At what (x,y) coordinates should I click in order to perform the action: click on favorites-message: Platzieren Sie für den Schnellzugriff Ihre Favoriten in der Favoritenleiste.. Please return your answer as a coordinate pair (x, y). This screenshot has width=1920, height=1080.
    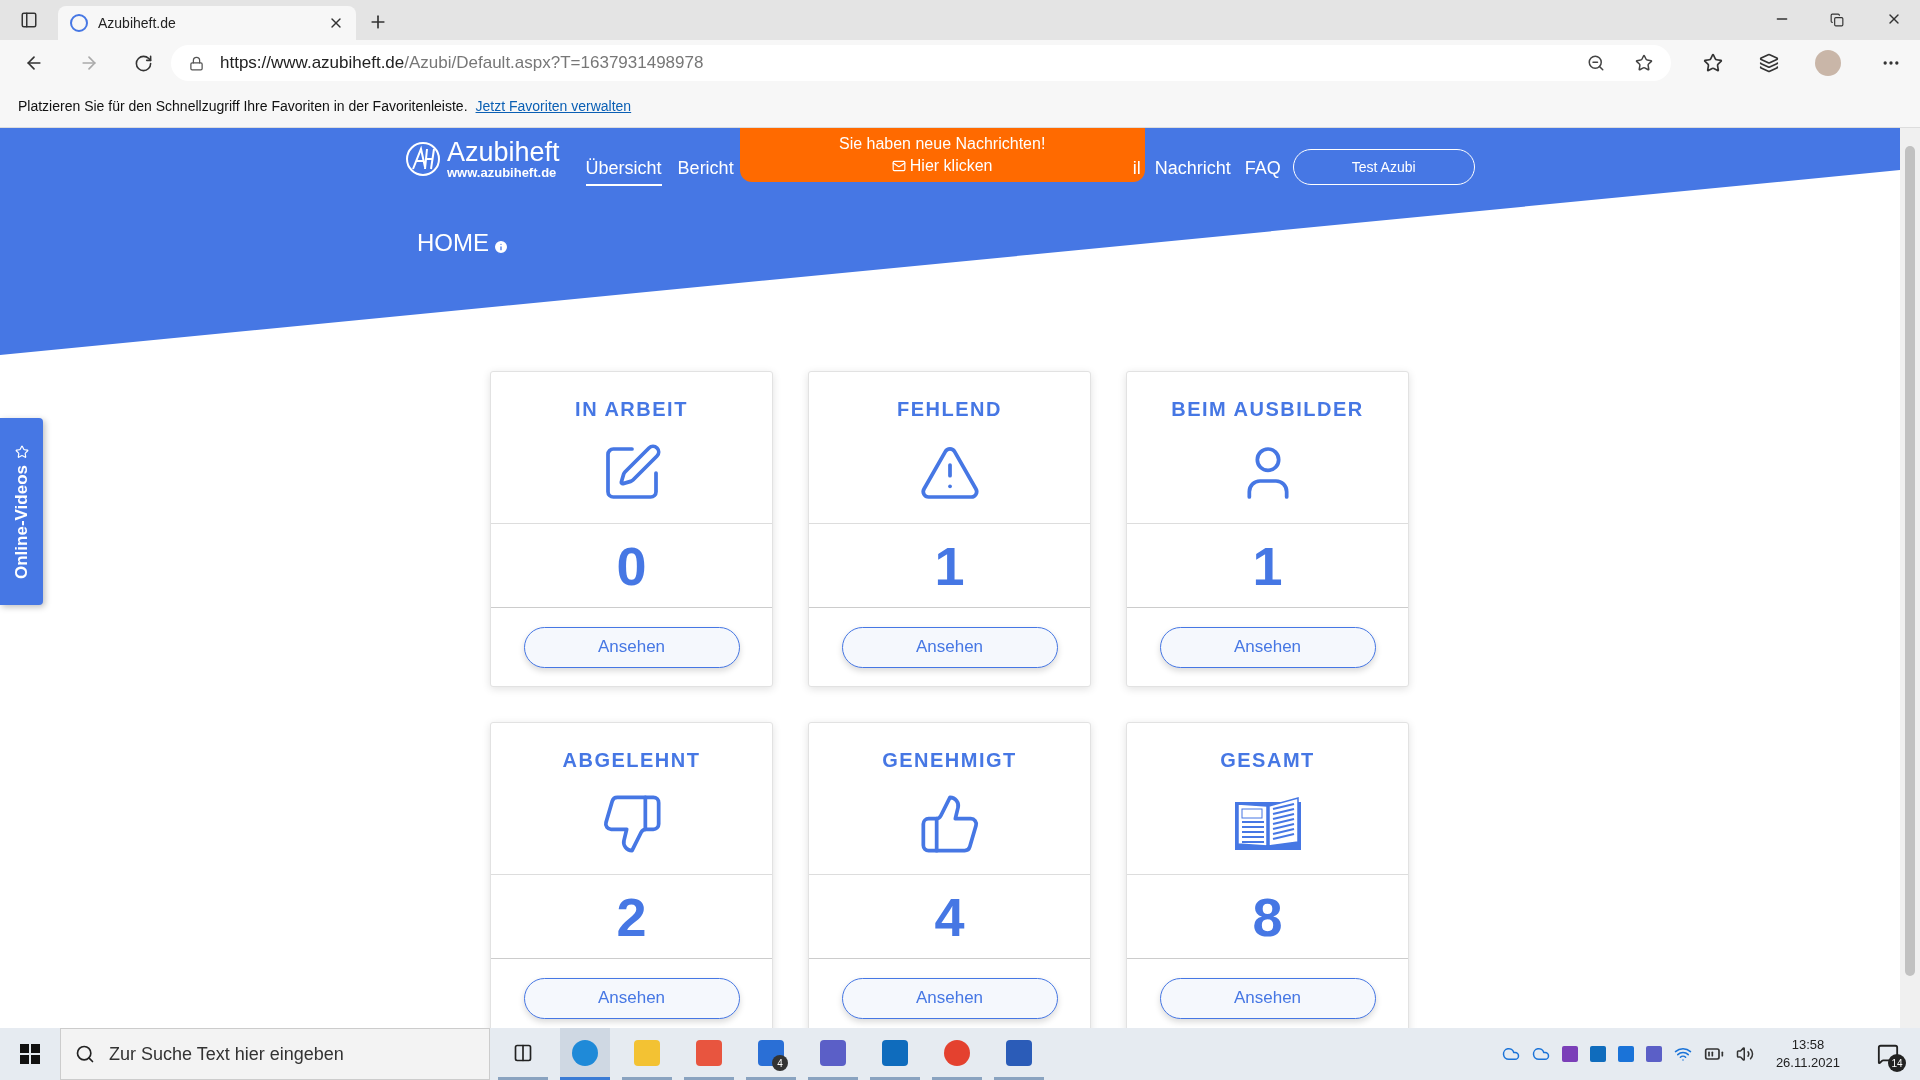
    Looking at the image, I should click on (243, 106).